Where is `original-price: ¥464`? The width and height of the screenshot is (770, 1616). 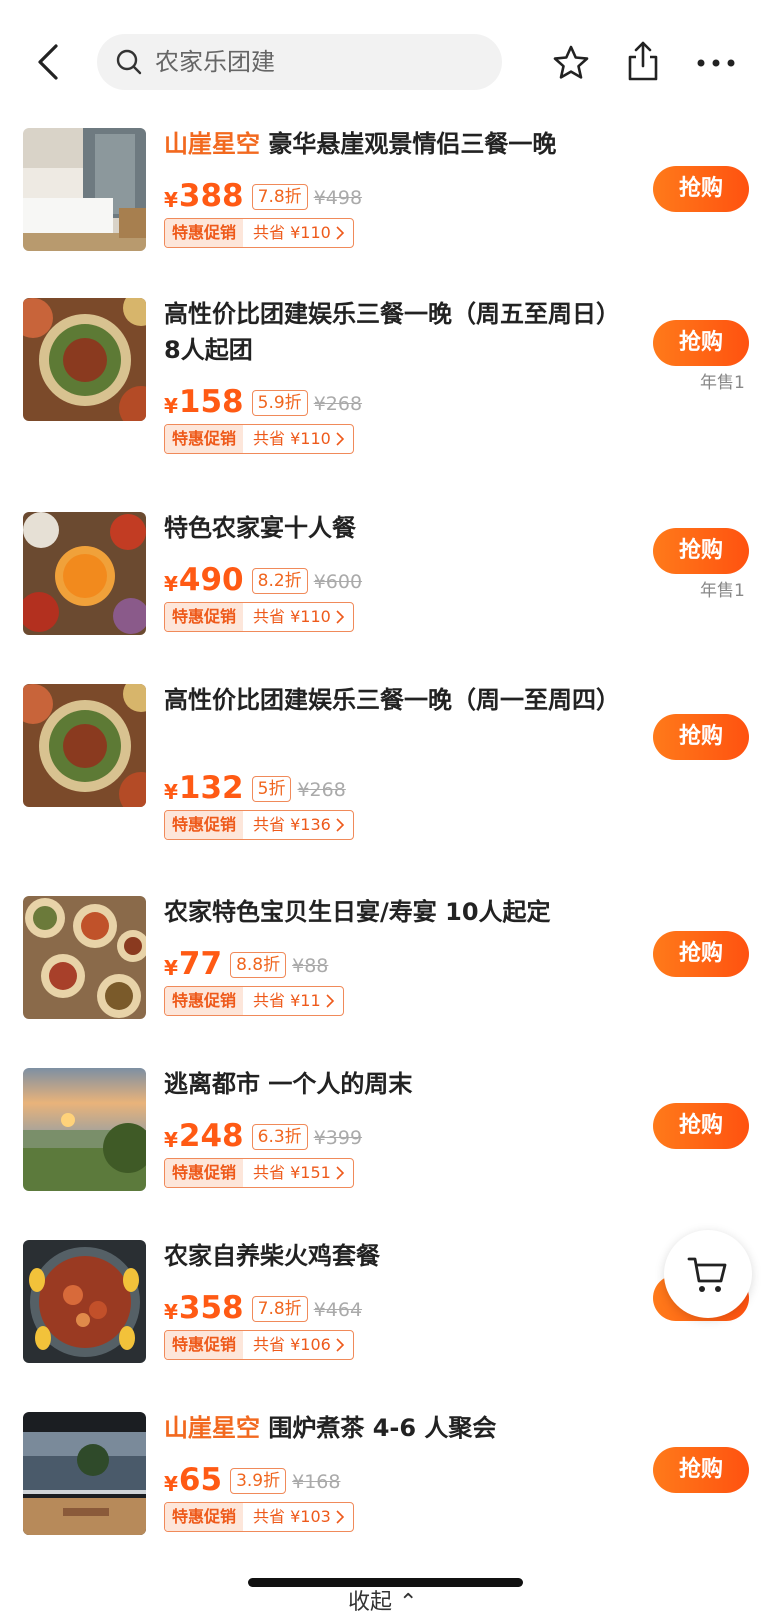
original-price: ¥464 is located at coordinates (338, 1310).